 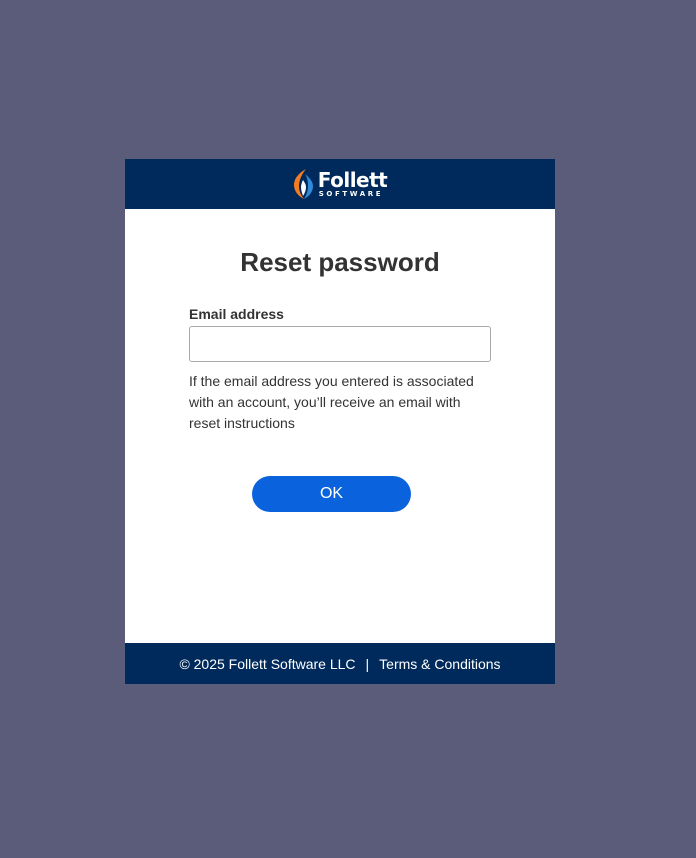 I want to click on logo-subtitle: SOFTWARE, so click(x=351, y=194).